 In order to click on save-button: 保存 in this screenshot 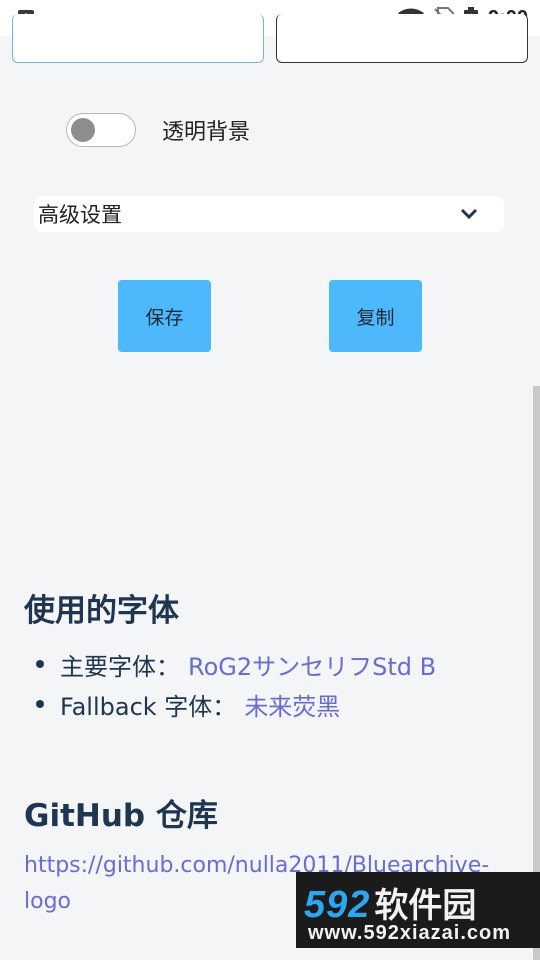, I will do `click(164, 316)`.